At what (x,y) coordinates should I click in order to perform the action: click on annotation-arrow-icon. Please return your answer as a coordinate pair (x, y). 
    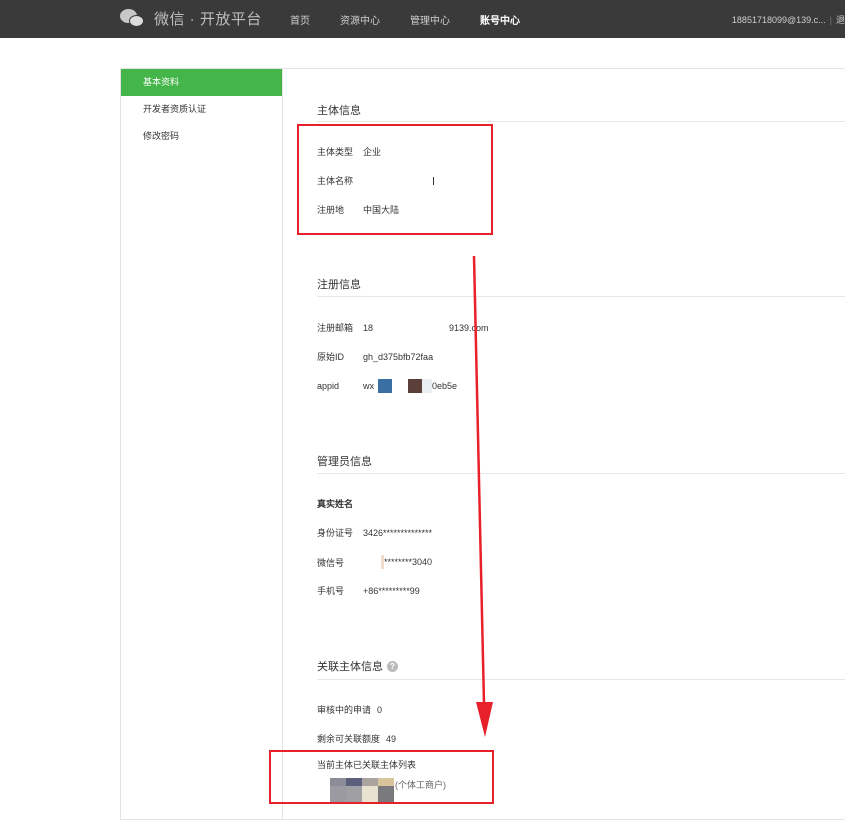
    Looking at the image, I should click on (482, 496).